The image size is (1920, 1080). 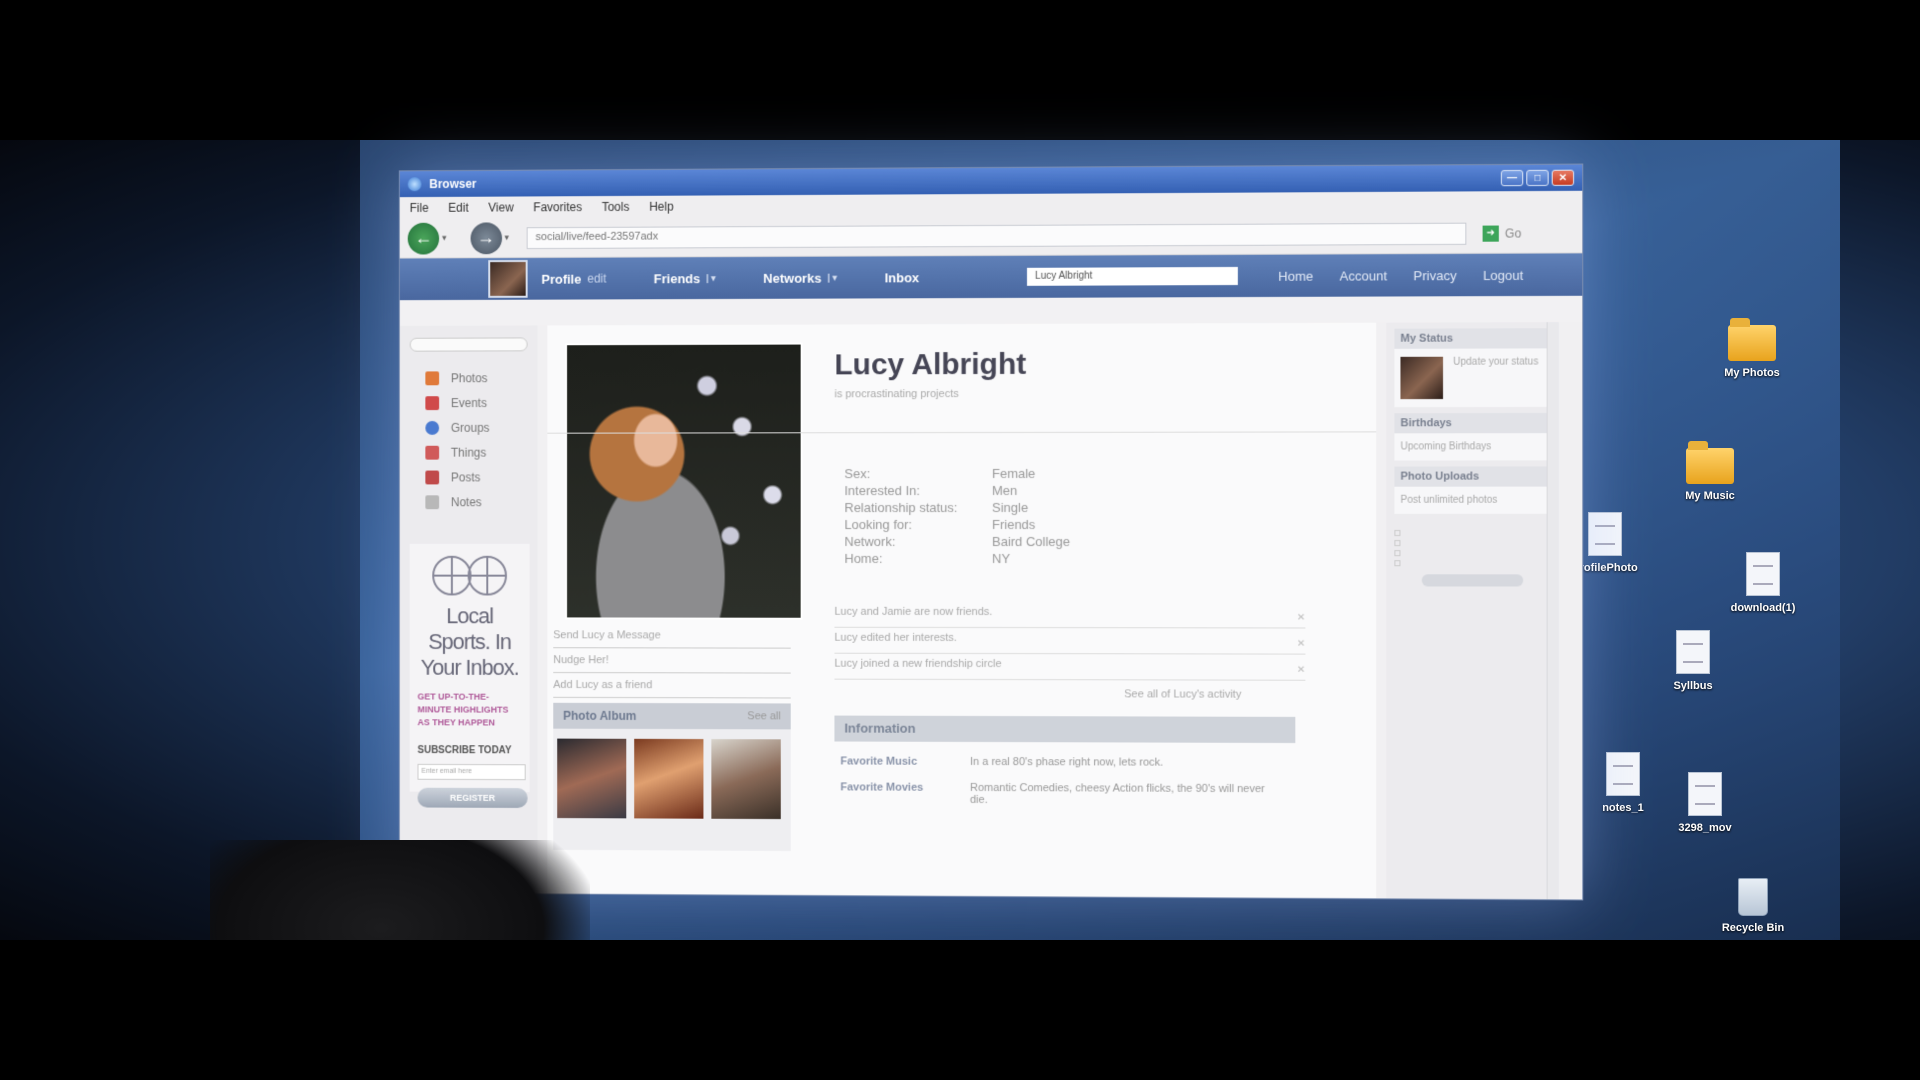 What do you see at coordinates (671, 635) in the screenshot?
I see `send-message-link: Send Lucy a Message` at bounding box center [671, 635].